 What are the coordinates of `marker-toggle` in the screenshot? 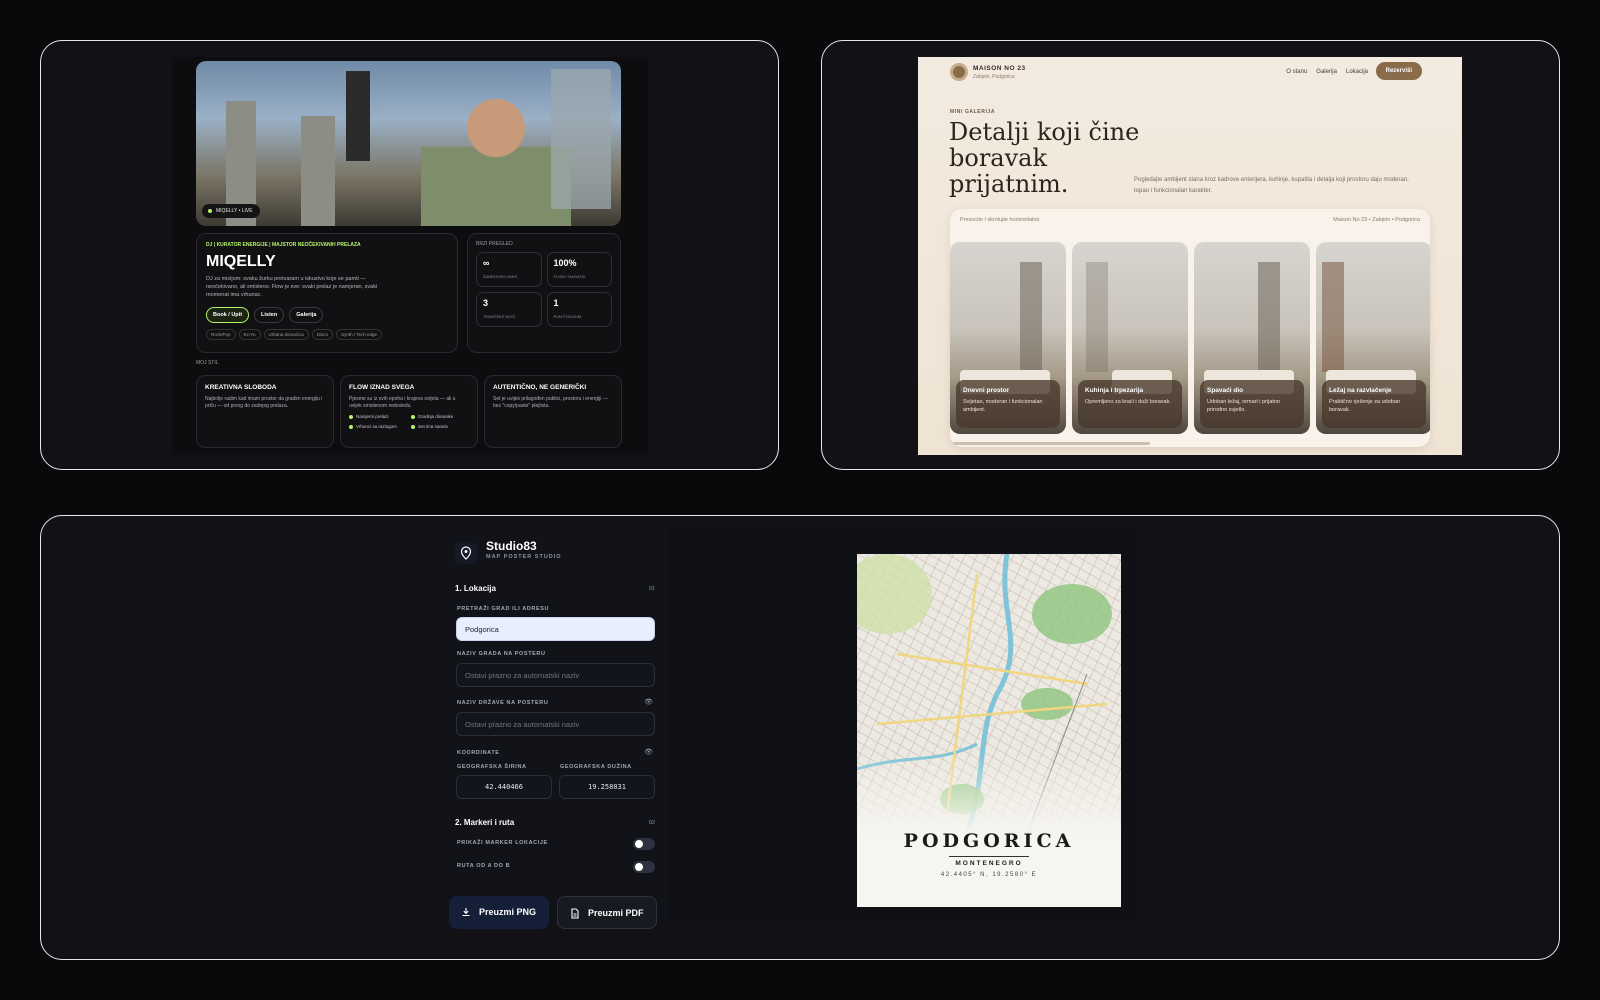 It's located at (644, 844).